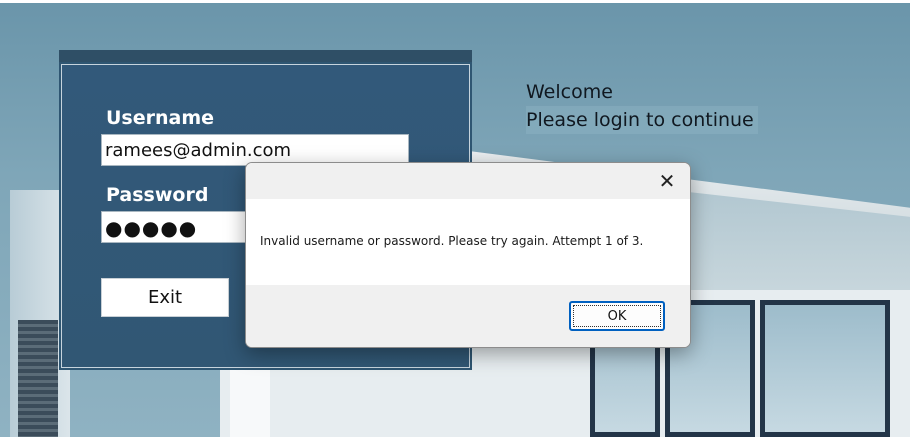 Image resolution: width=910 pixels, height=437 pixels. What do you see at coordinates (468, 316) in the screenshot?
I see `dialog-footer: OK` at bounding box center [468, 316].